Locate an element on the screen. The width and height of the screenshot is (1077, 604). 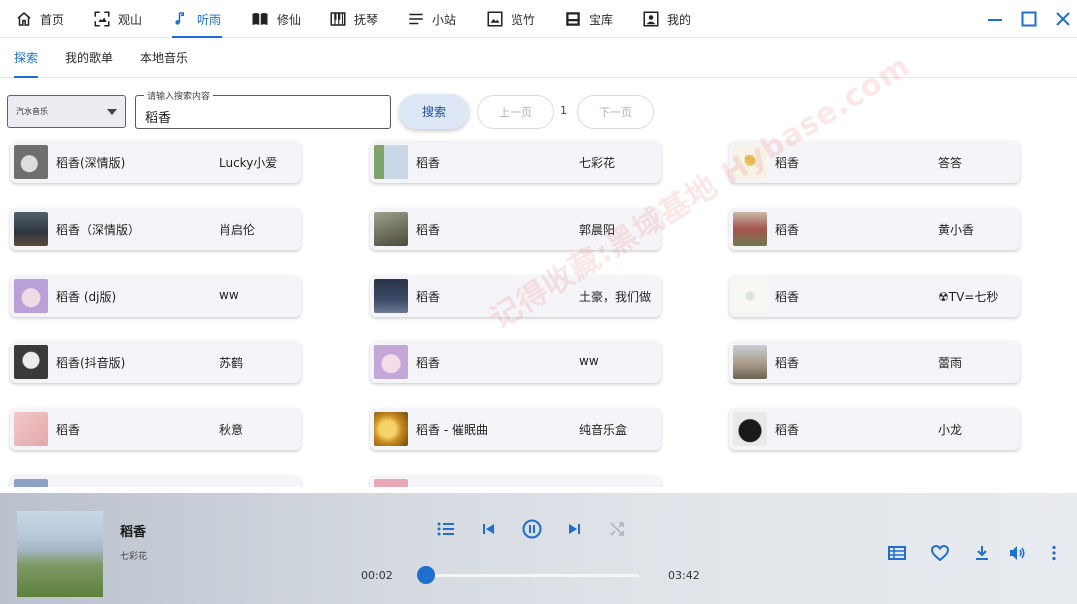
volume-icon is located at coordinates (1018, 553).